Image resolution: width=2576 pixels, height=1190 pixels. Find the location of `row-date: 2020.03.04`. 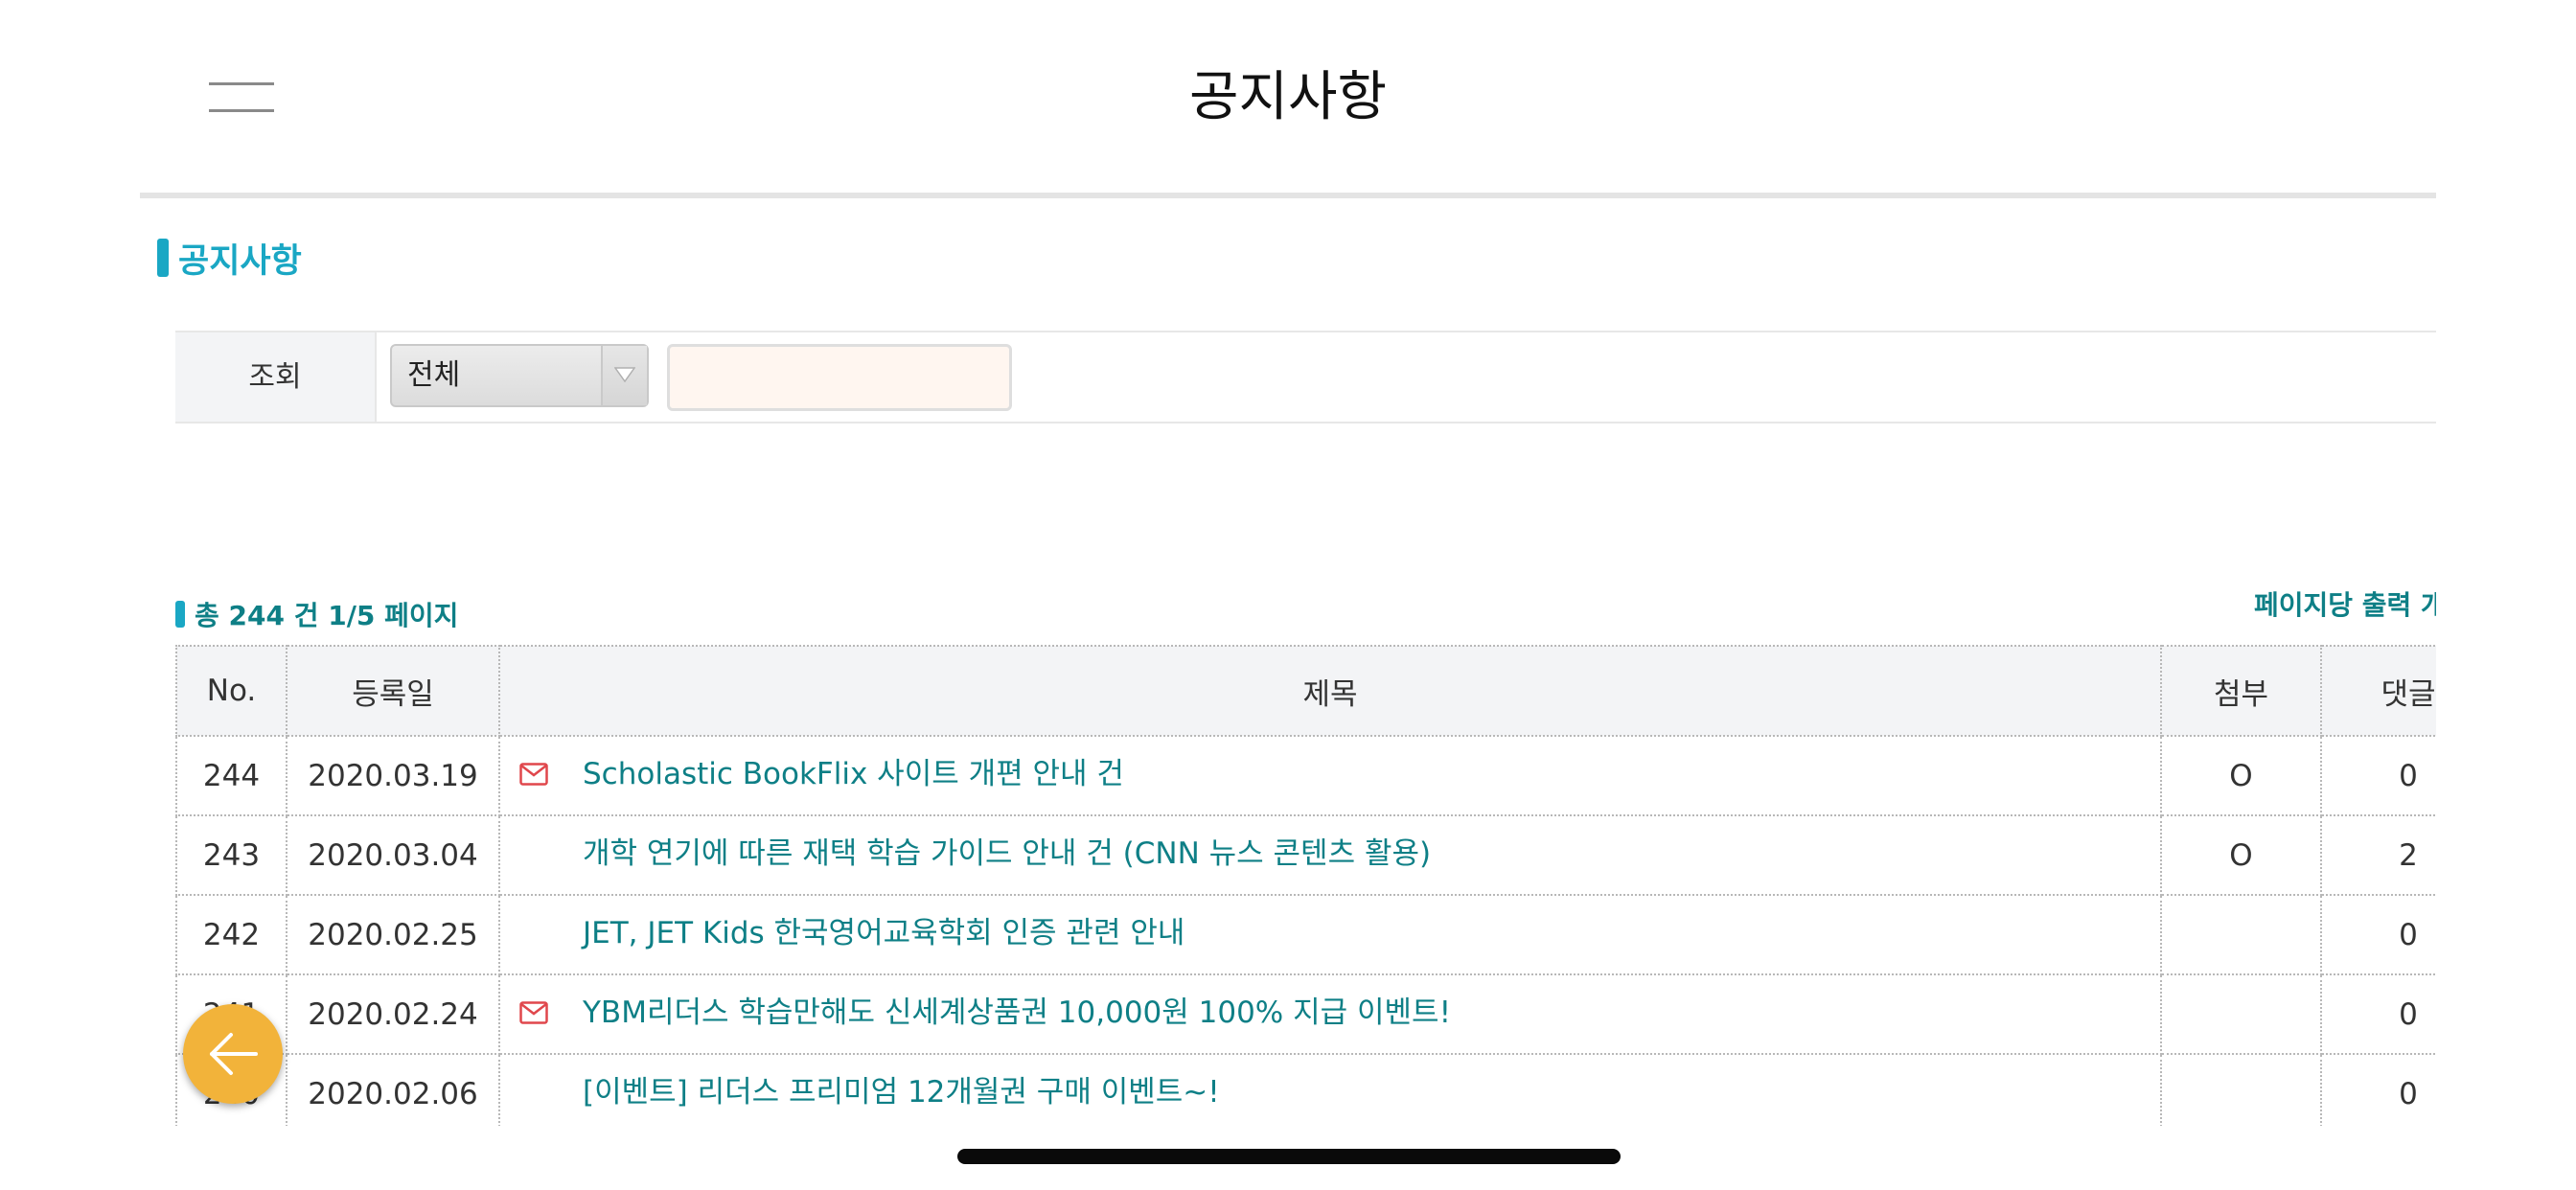

row-date: 2020.03.04 is located at coordinates (393, 855).